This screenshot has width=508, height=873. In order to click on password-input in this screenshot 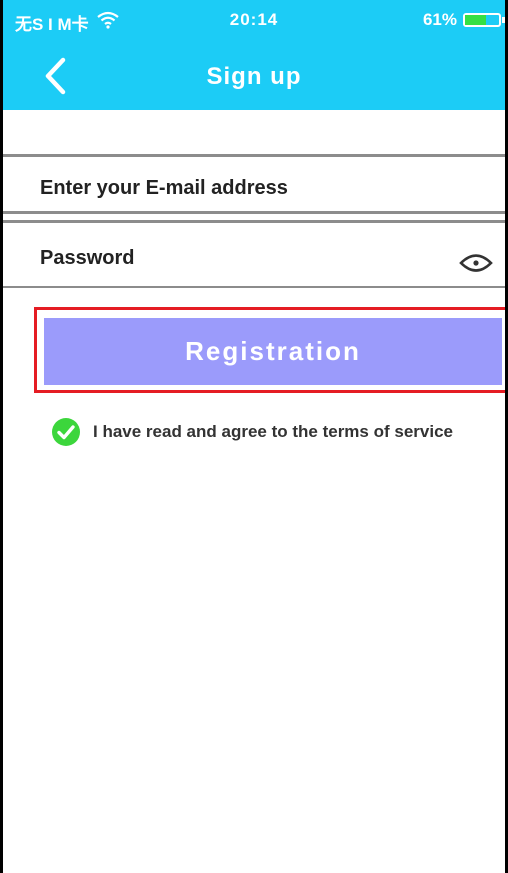, I will do `click(242, 258)`.